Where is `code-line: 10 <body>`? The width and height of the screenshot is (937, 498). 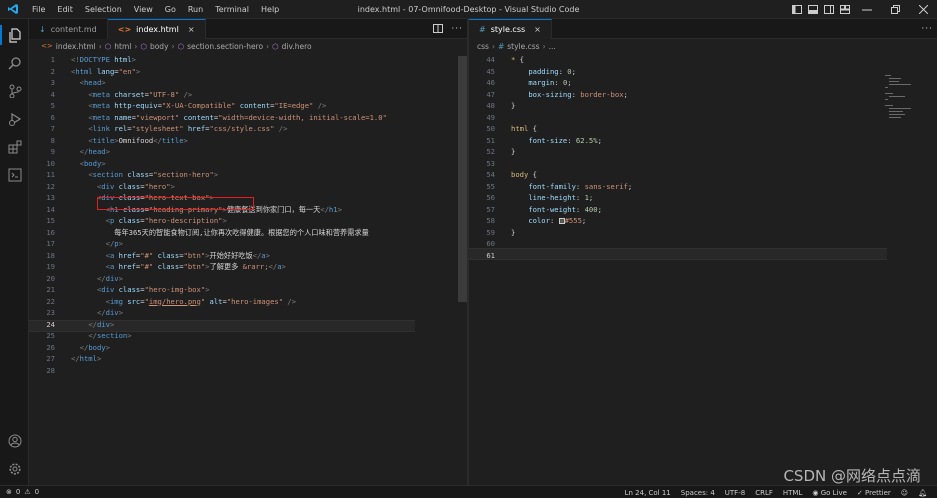
code-line: 10 <body> is located at coordinates (208, 164).